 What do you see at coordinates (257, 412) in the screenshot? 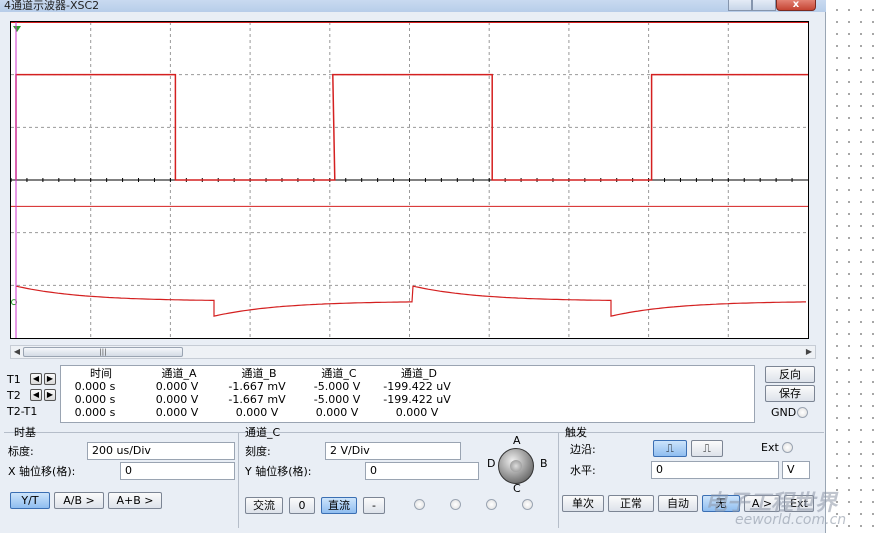
I see `diff-channel-b: 0.000 V` at bounding box center [257, 412].